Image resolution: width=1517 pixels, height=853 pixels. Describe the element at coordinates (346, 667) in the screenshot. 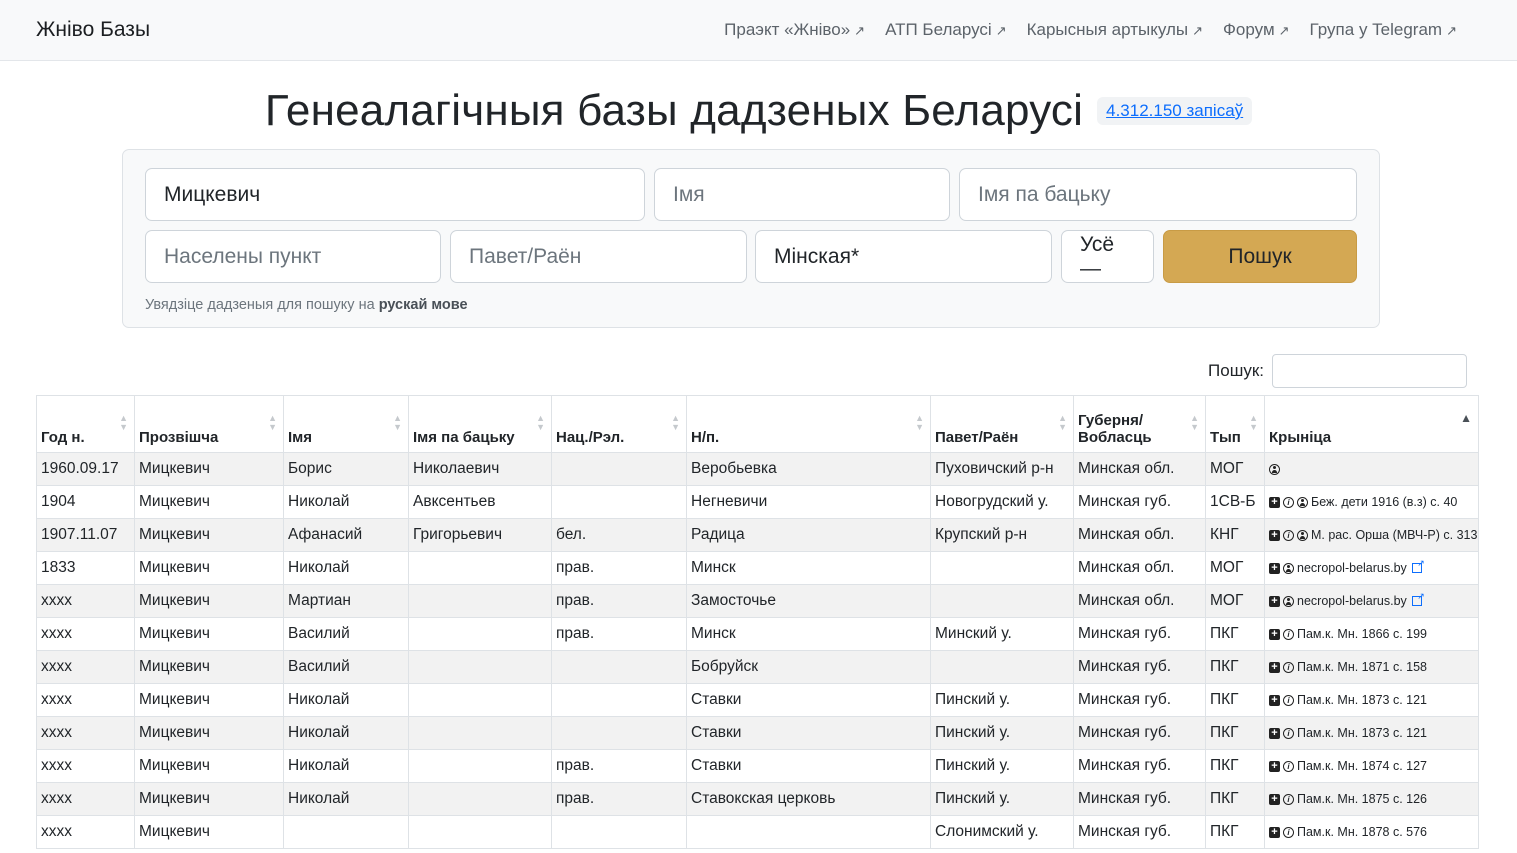

I see `table-cell: Василий` at that location.